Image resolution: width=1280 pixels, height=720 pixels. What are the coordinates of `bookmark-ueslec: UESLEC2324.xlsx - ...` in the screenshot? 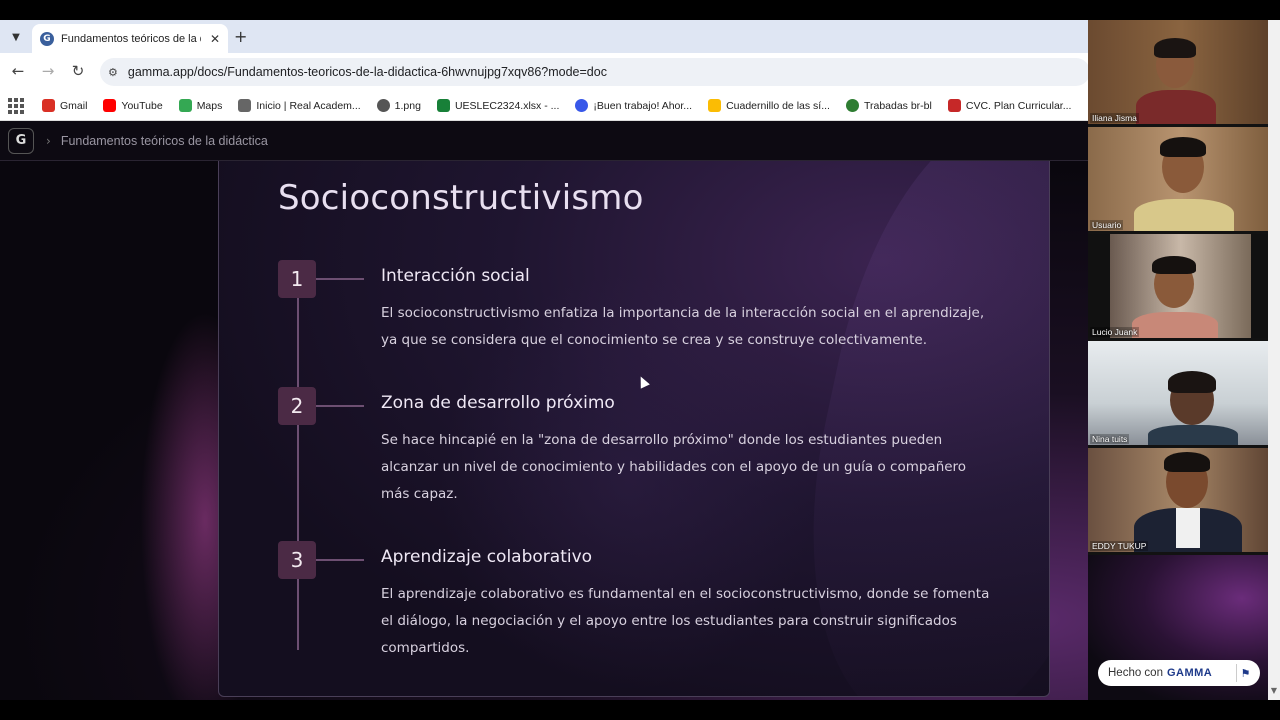 It's located at (497, 105).